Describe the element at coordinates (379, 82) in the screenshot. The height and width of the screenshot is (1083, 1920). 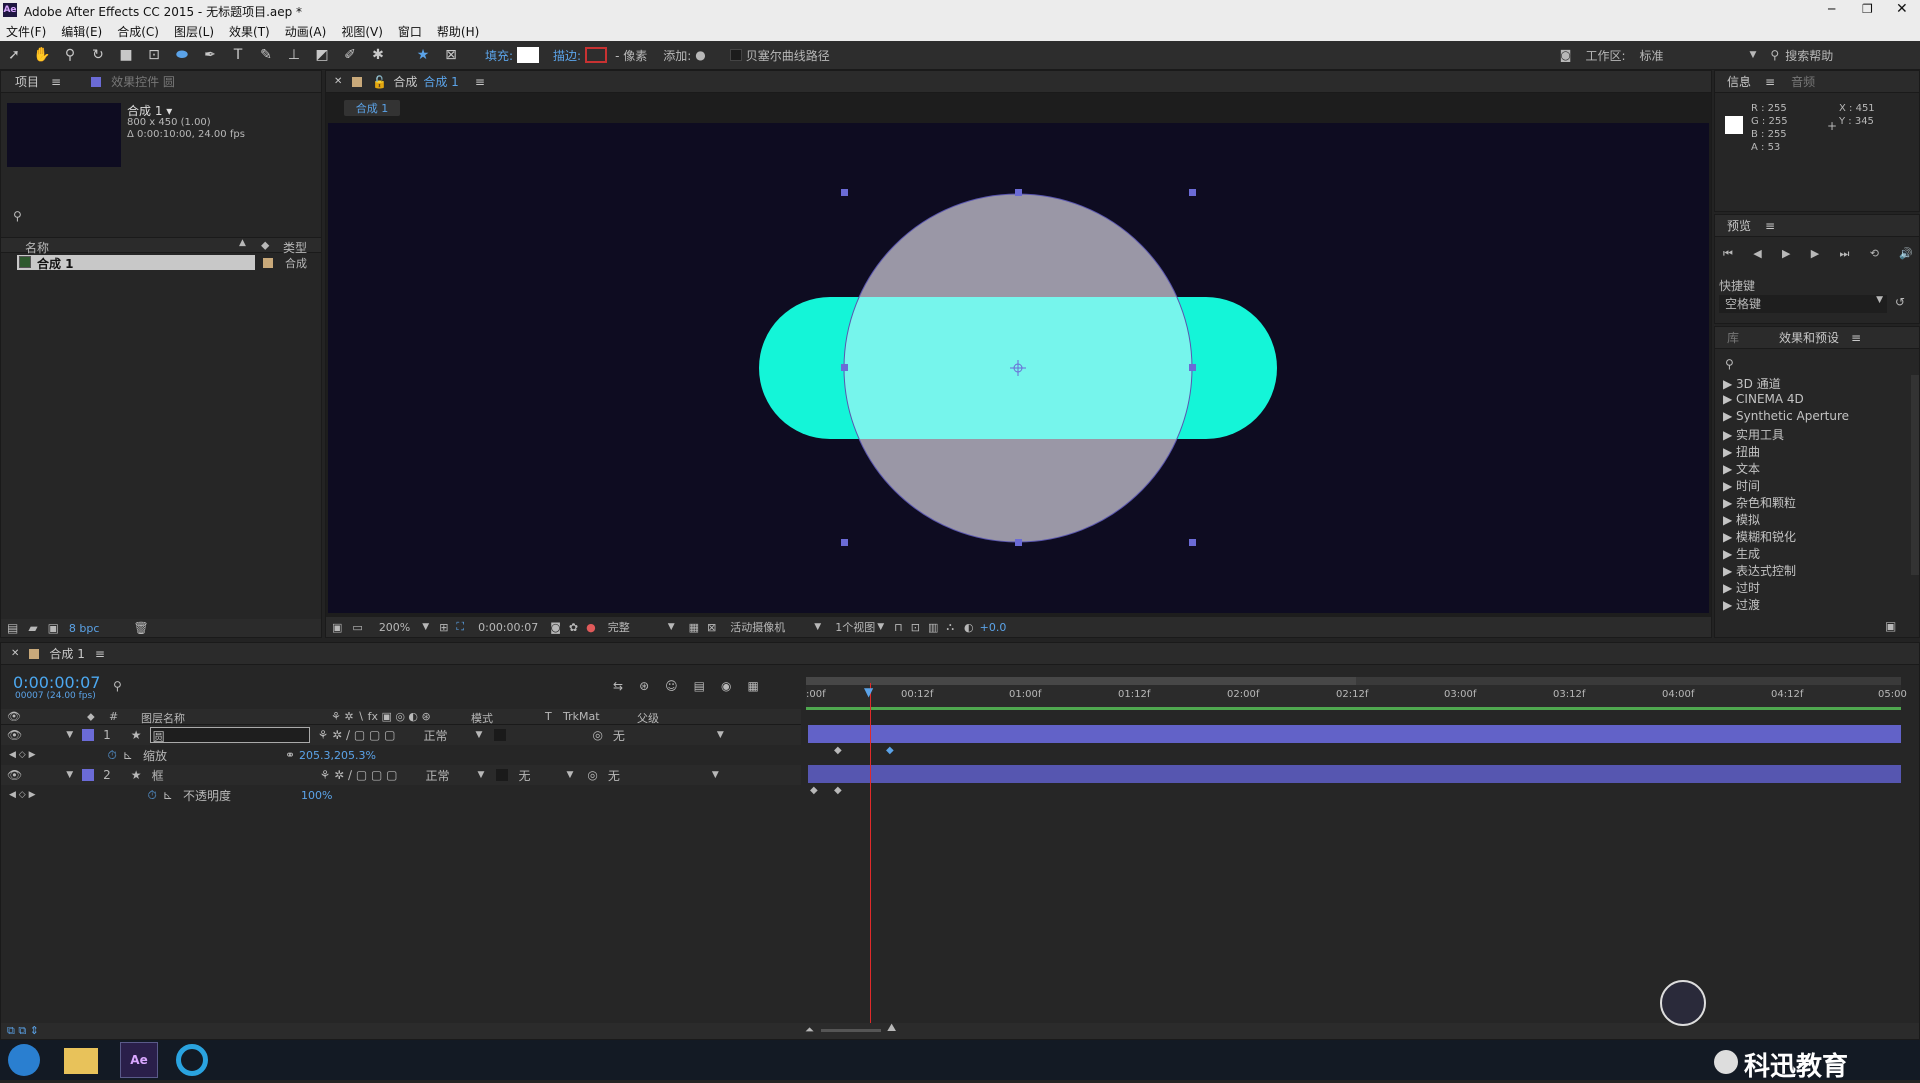
I see `lock-icon: 🔓` at that location.